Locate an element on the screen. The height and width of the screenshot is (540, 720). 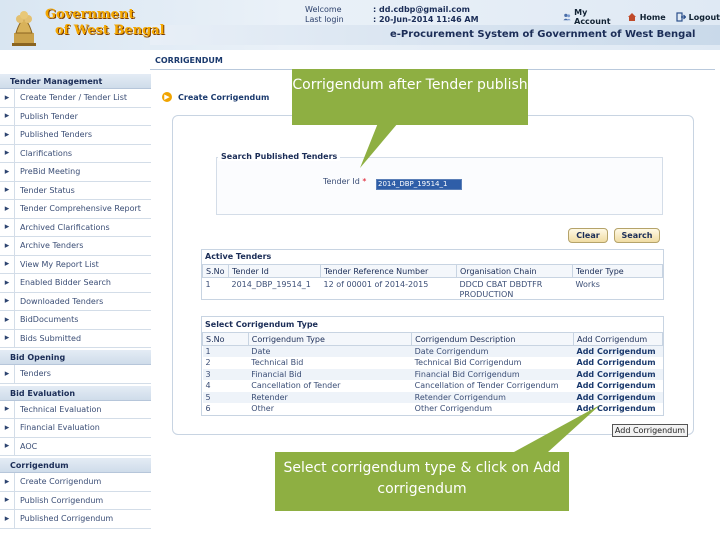
top-links: My Account Home Logout is located at coordinates (641, 17).